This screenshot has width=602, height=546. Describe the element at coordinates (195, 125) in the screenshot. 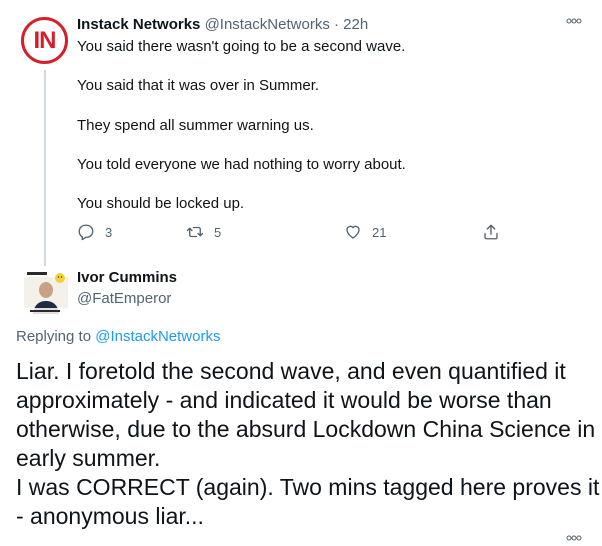

I see `tweet-line: They spend all summer warning us.` at that location.